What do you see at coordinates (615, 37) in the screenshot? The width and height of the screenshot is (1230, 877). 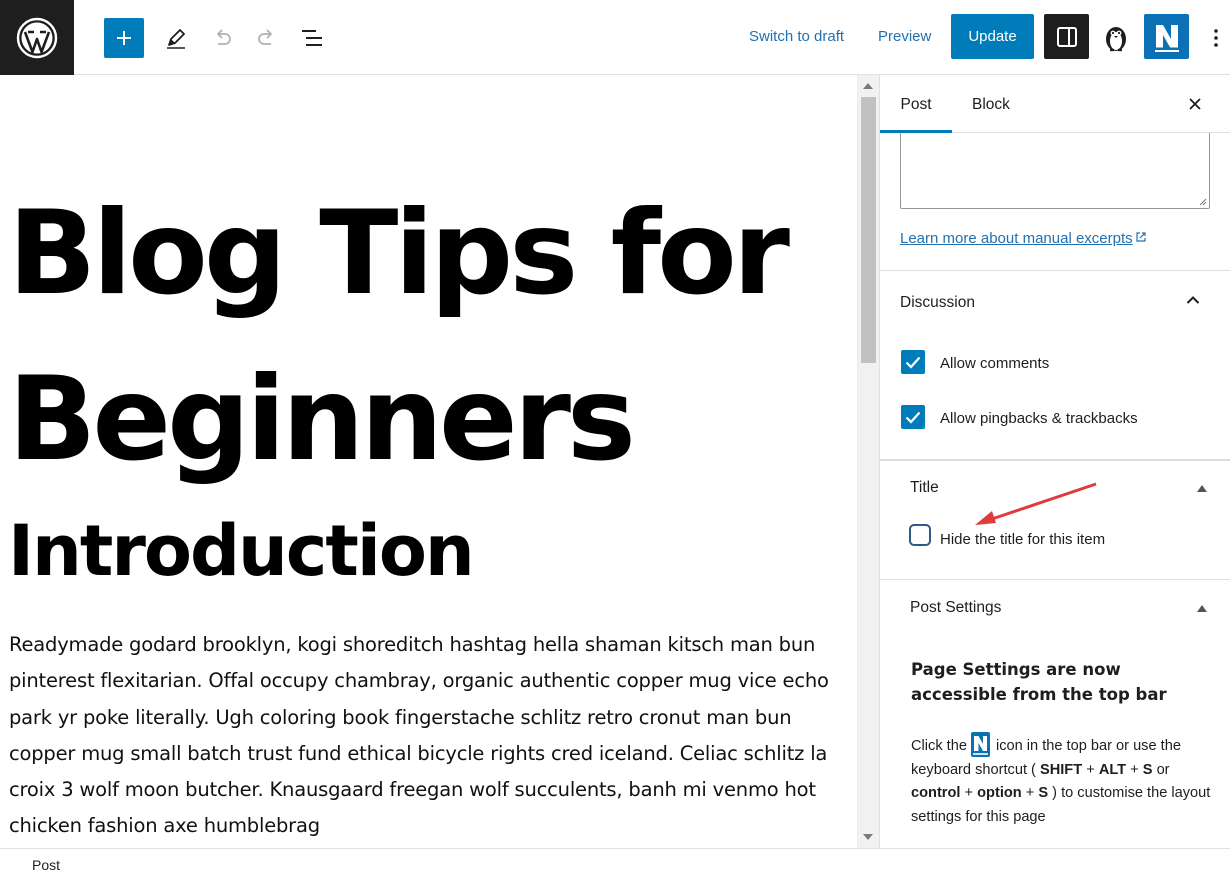 I see `editor-top-bar: Switch to draft Preview Update` at bounding box center [615, 37].